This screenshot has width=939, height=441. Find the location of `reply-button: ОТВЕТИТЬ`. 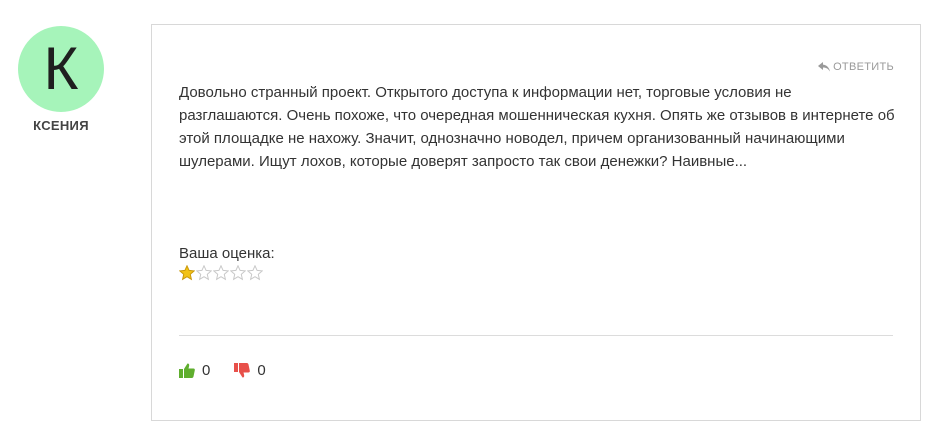

reply-button: ОТВЕТИТЬ is located at coordinates (856, 67).